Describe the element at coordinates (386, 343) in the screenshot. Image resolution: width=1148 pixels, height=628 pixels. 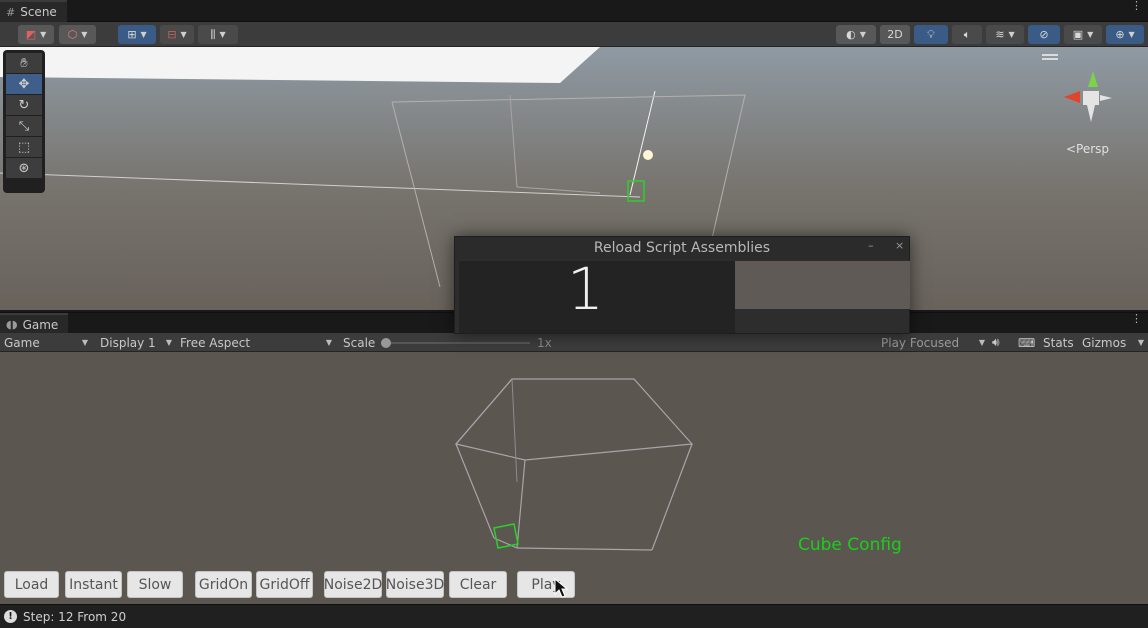
I see `scale-slider-handle` at that location.